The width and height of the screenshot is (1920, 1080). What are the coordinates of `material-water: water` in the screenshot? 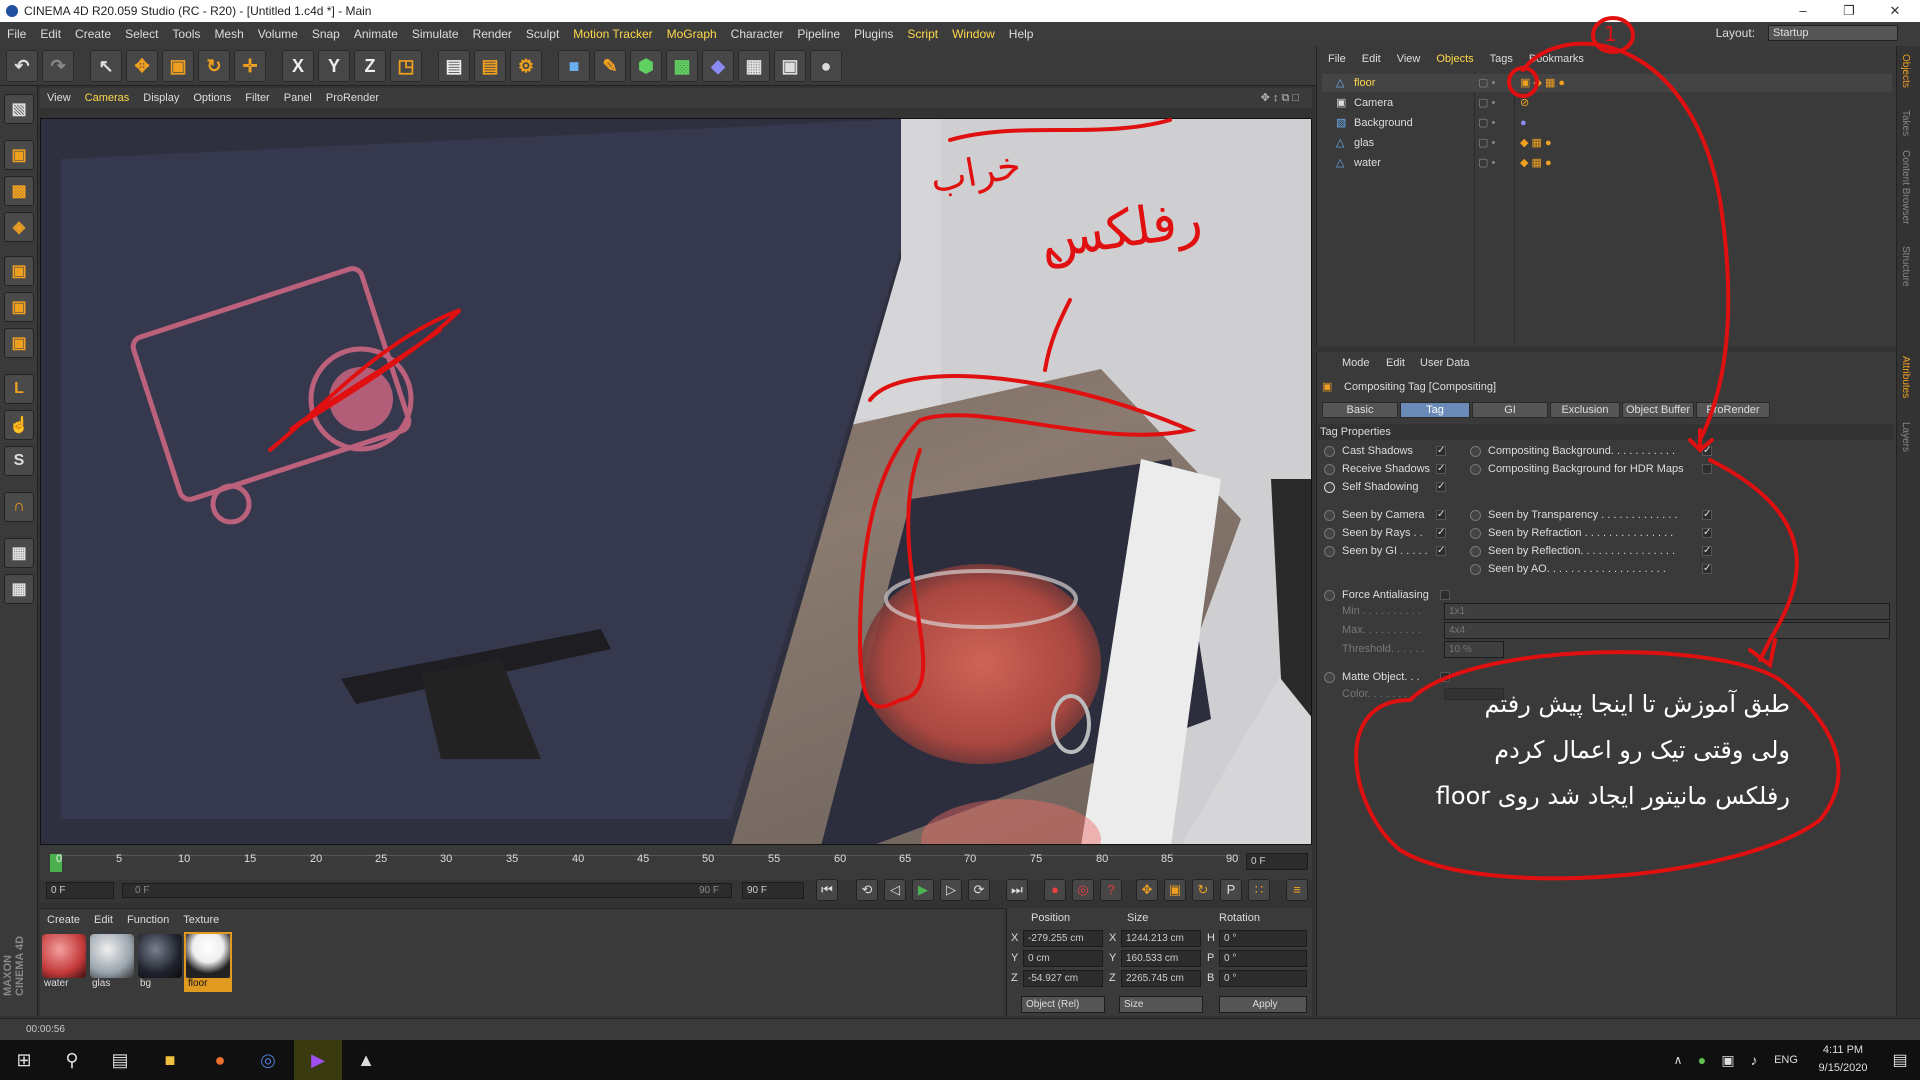 It's located at (64, 962).